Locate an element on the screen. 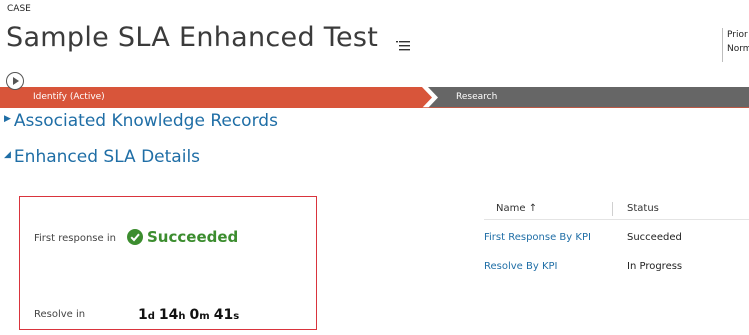  section-associated-label: Associated Knowledge Records is located at coordinates (145, 121).